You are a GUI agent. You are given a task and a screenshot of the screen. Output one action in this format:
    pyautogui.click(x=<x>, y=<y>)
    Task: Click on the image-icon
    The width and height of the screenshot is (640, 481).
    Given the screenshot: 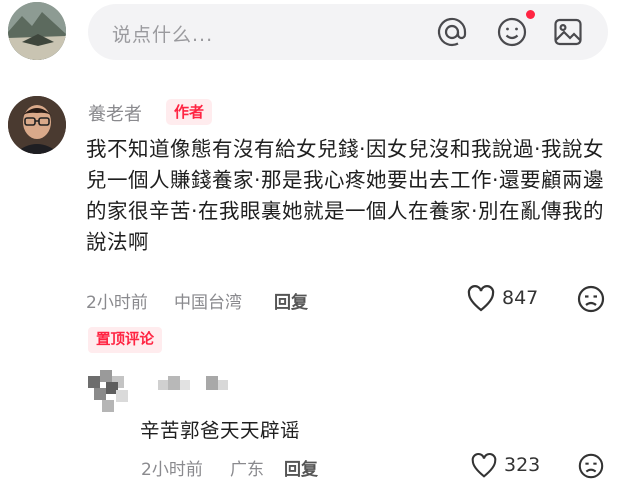 What is the action you would take?
    pyautogui.click(x=568, y=32)
    